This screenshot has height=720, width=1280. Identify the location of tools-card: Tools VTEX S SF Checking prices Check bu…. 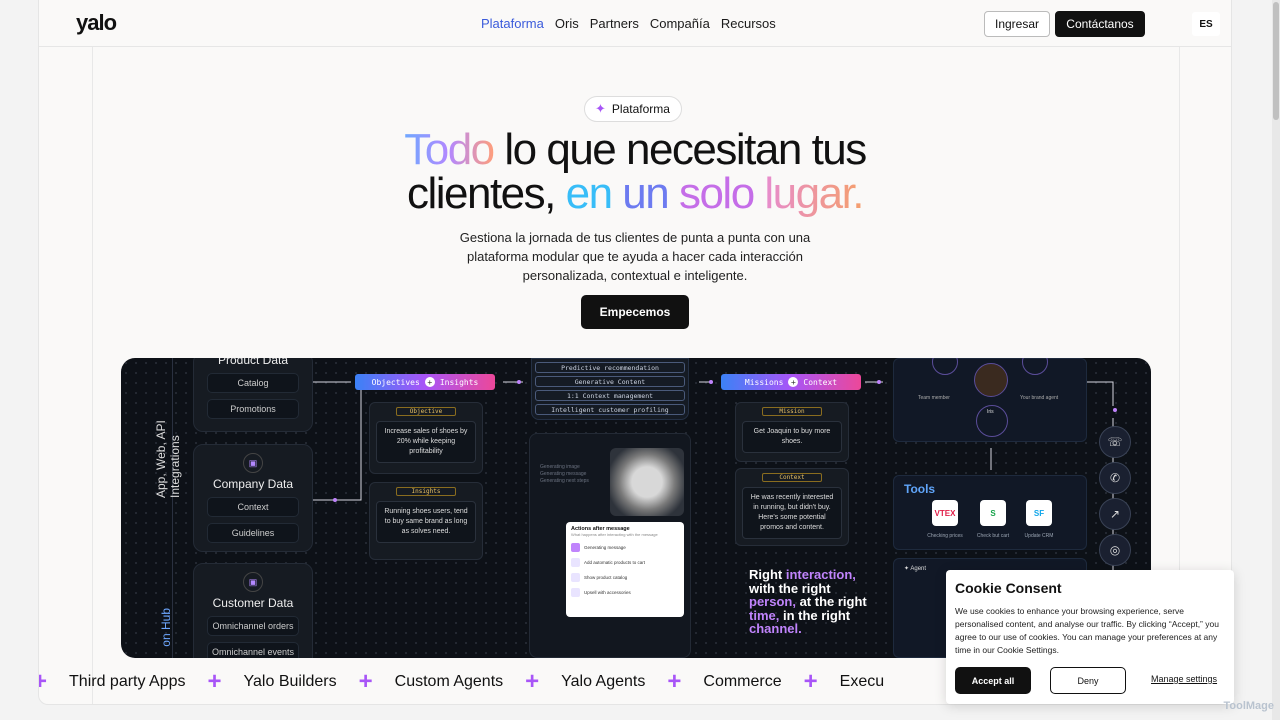
(990, 512).